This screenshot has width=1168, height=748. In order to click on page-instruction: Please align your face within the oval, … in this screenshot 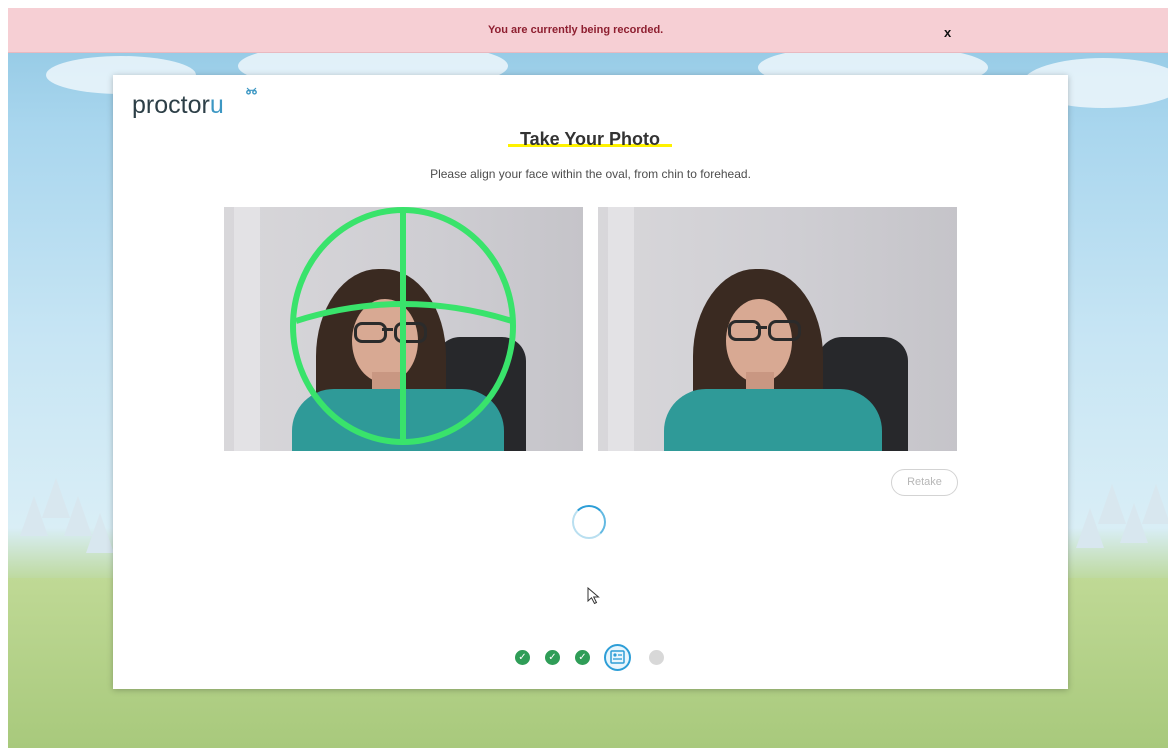, I will do `click(590, 174)`.